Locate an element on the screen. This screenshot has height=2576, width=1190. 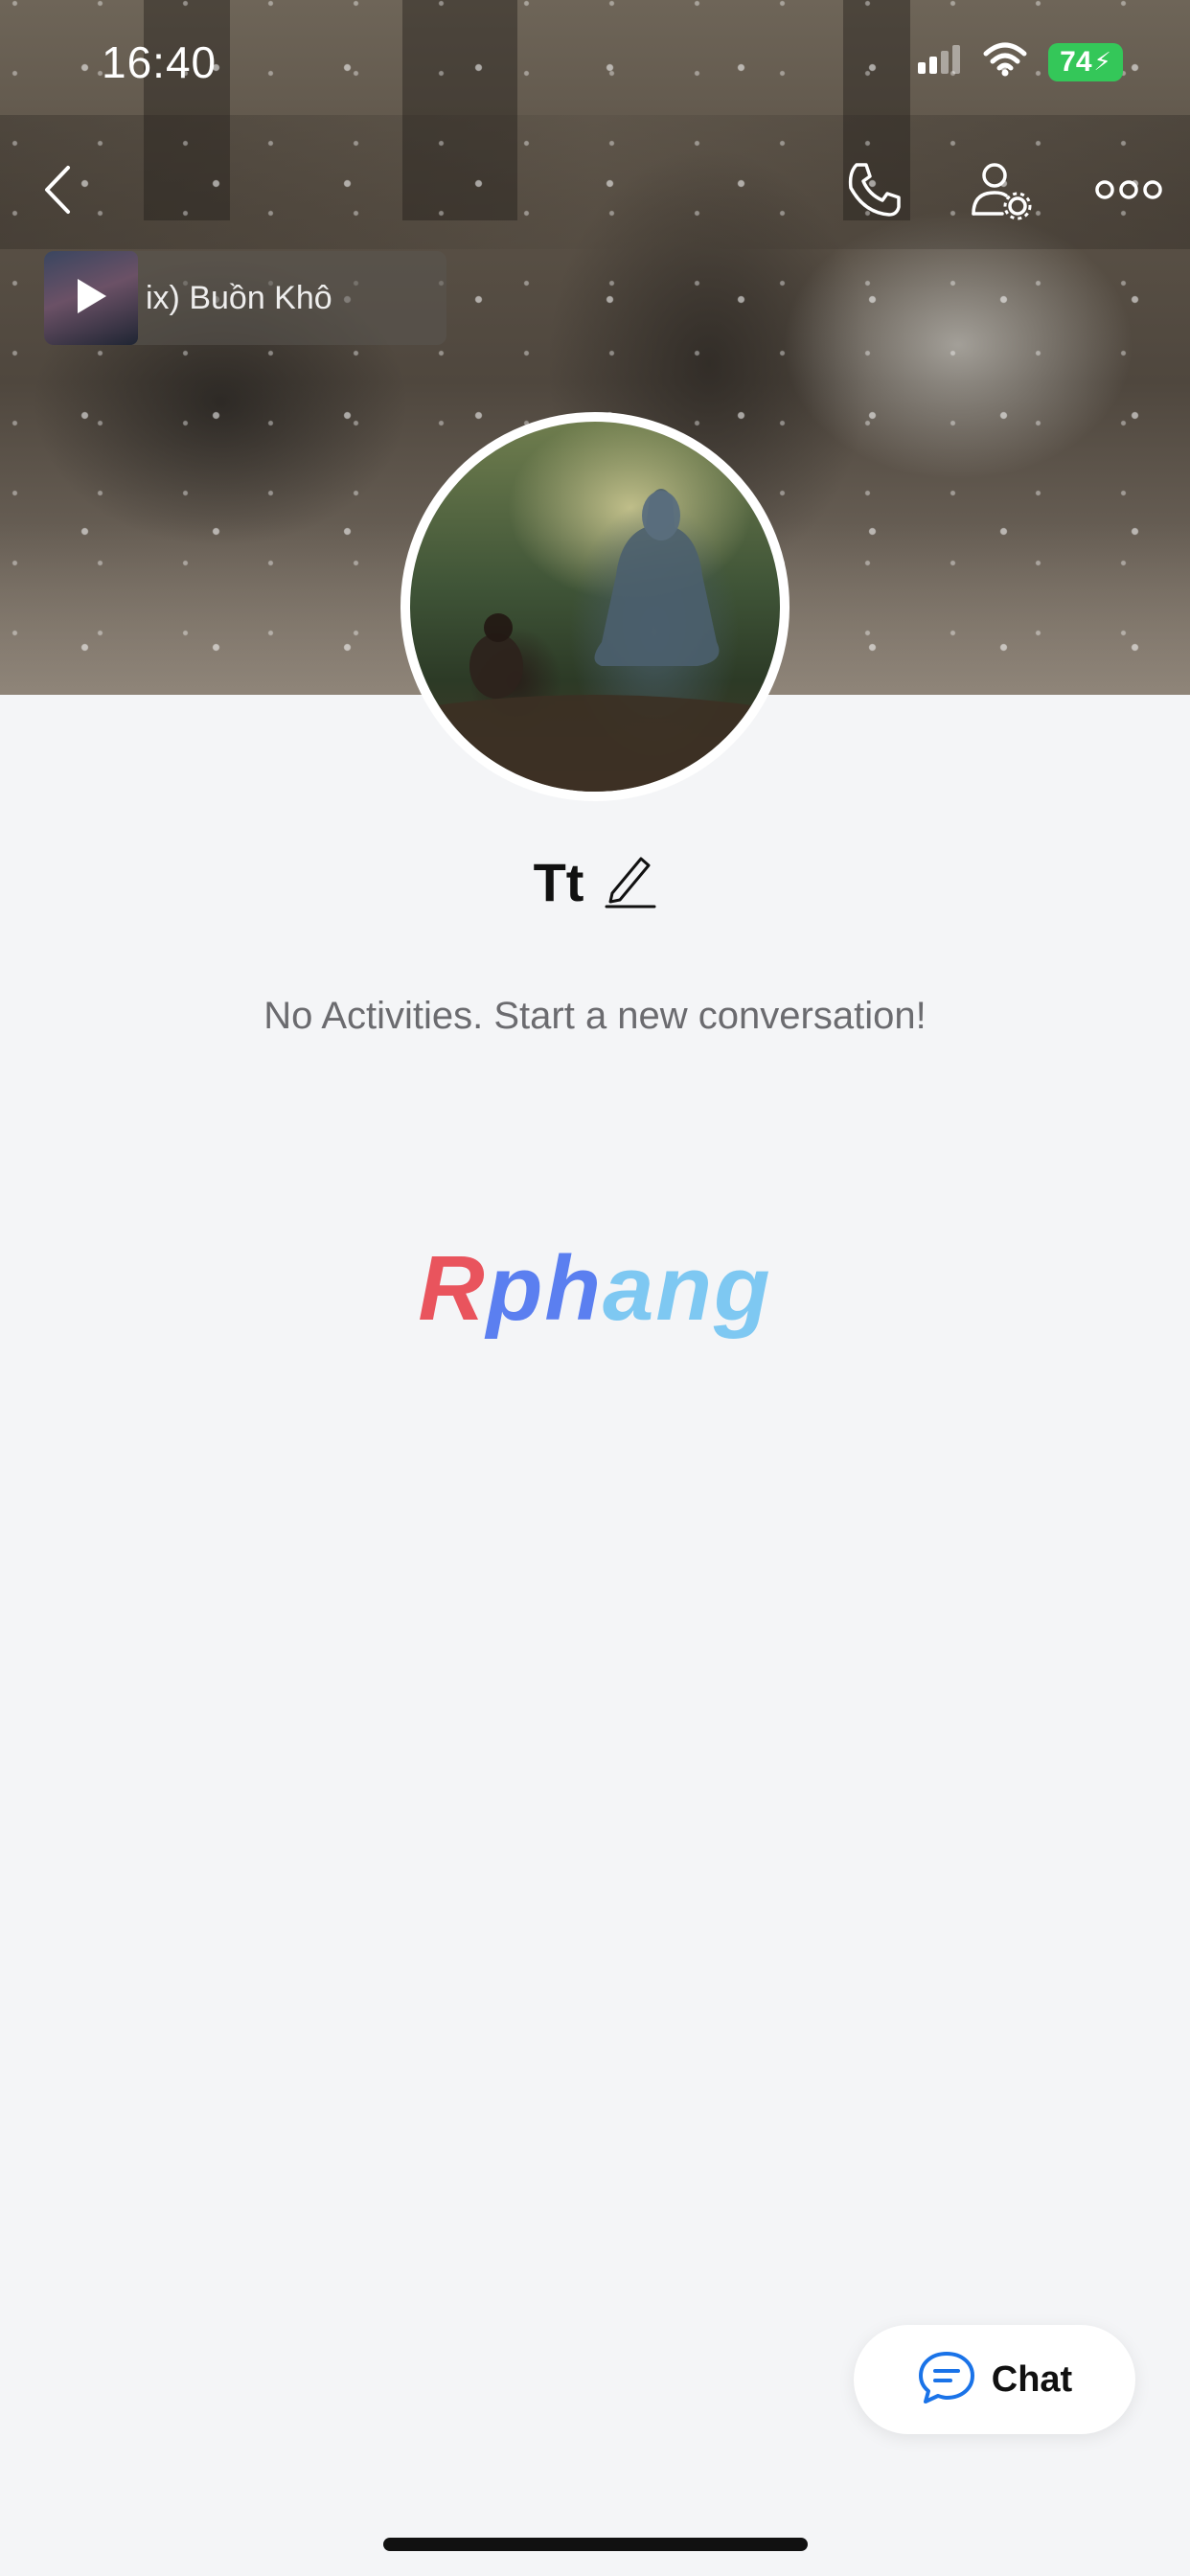
signal-icon is located at coordinates (940, 62).